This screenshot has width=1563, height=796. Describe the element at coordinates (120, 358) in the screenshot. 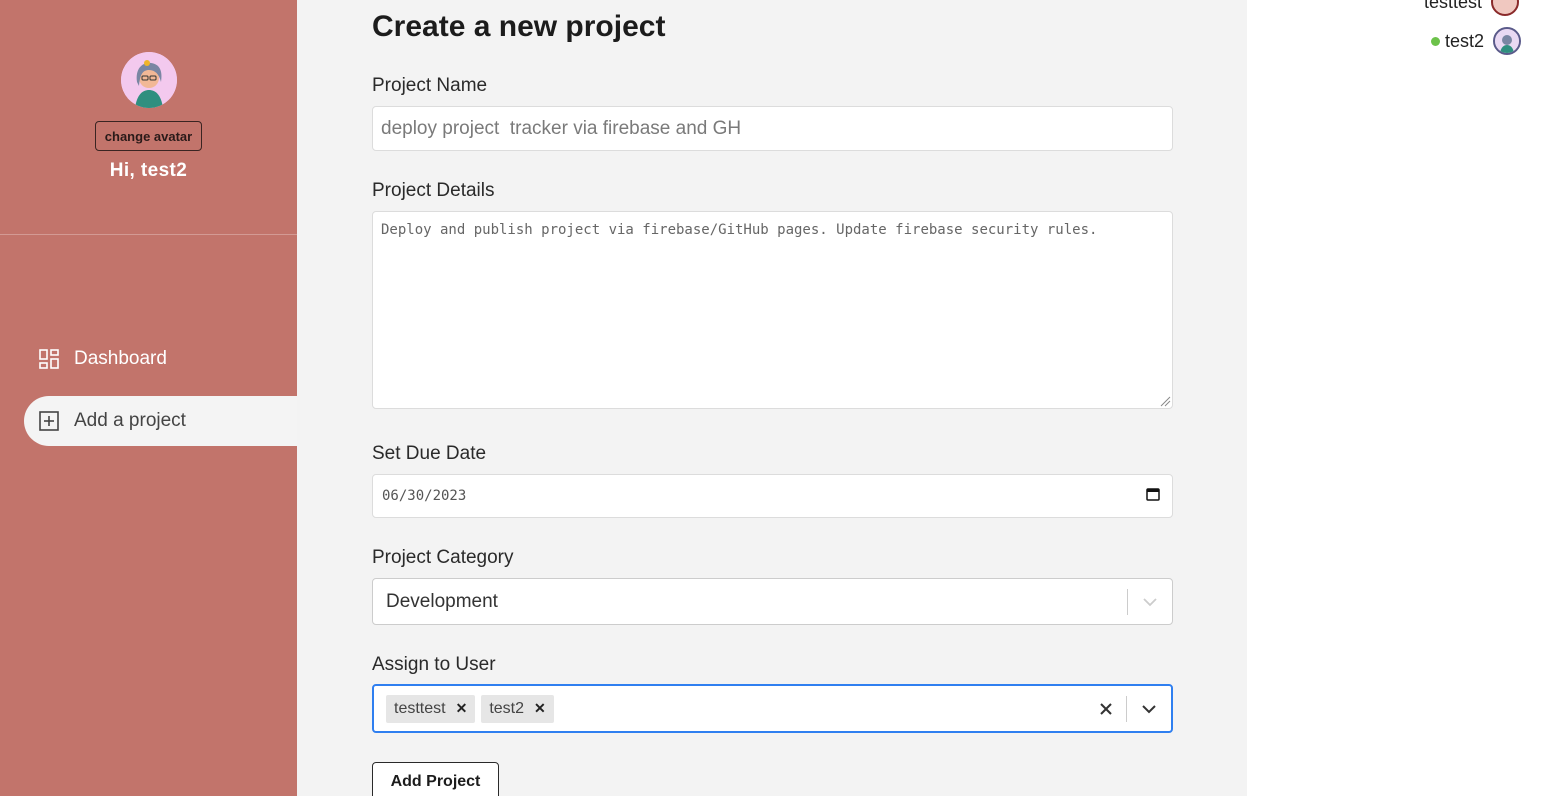

I see `sidebar-item-label: Dashboard` at that location.